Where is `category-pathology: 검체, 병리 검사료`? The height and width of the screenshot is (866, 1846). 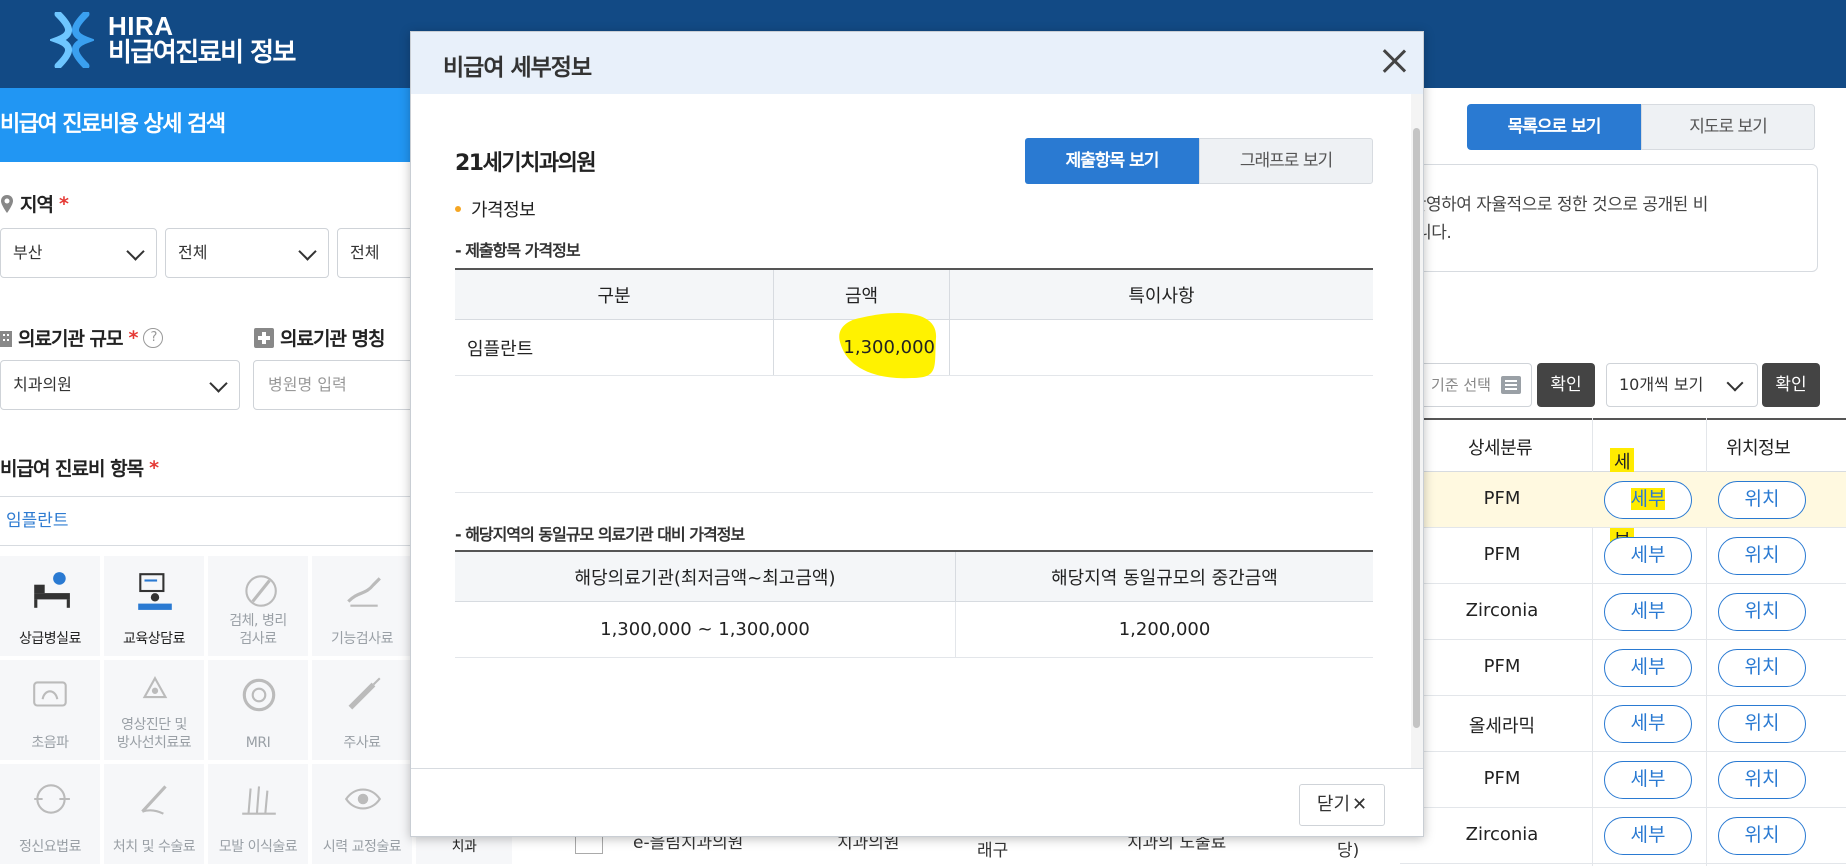
category-pathology: 검체, 병리 검사료 is located at coordinates (258, 606).